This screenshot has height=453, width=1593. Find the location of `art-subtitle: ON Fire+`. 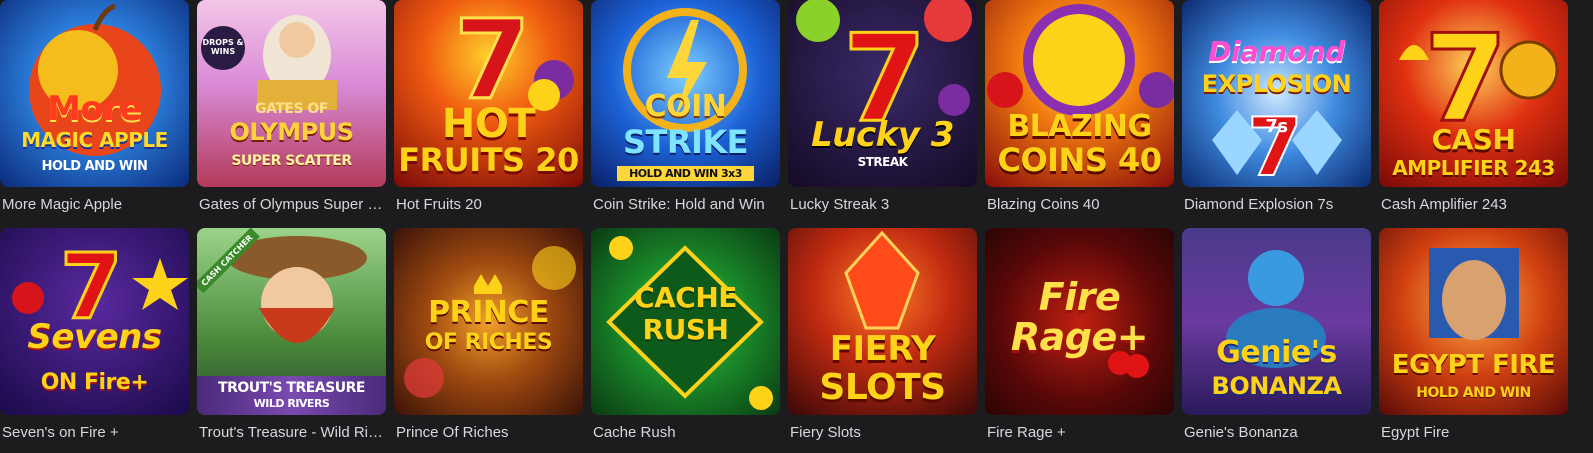

art-subtitle: ON Fire+ is located at coordinates (94, 382).